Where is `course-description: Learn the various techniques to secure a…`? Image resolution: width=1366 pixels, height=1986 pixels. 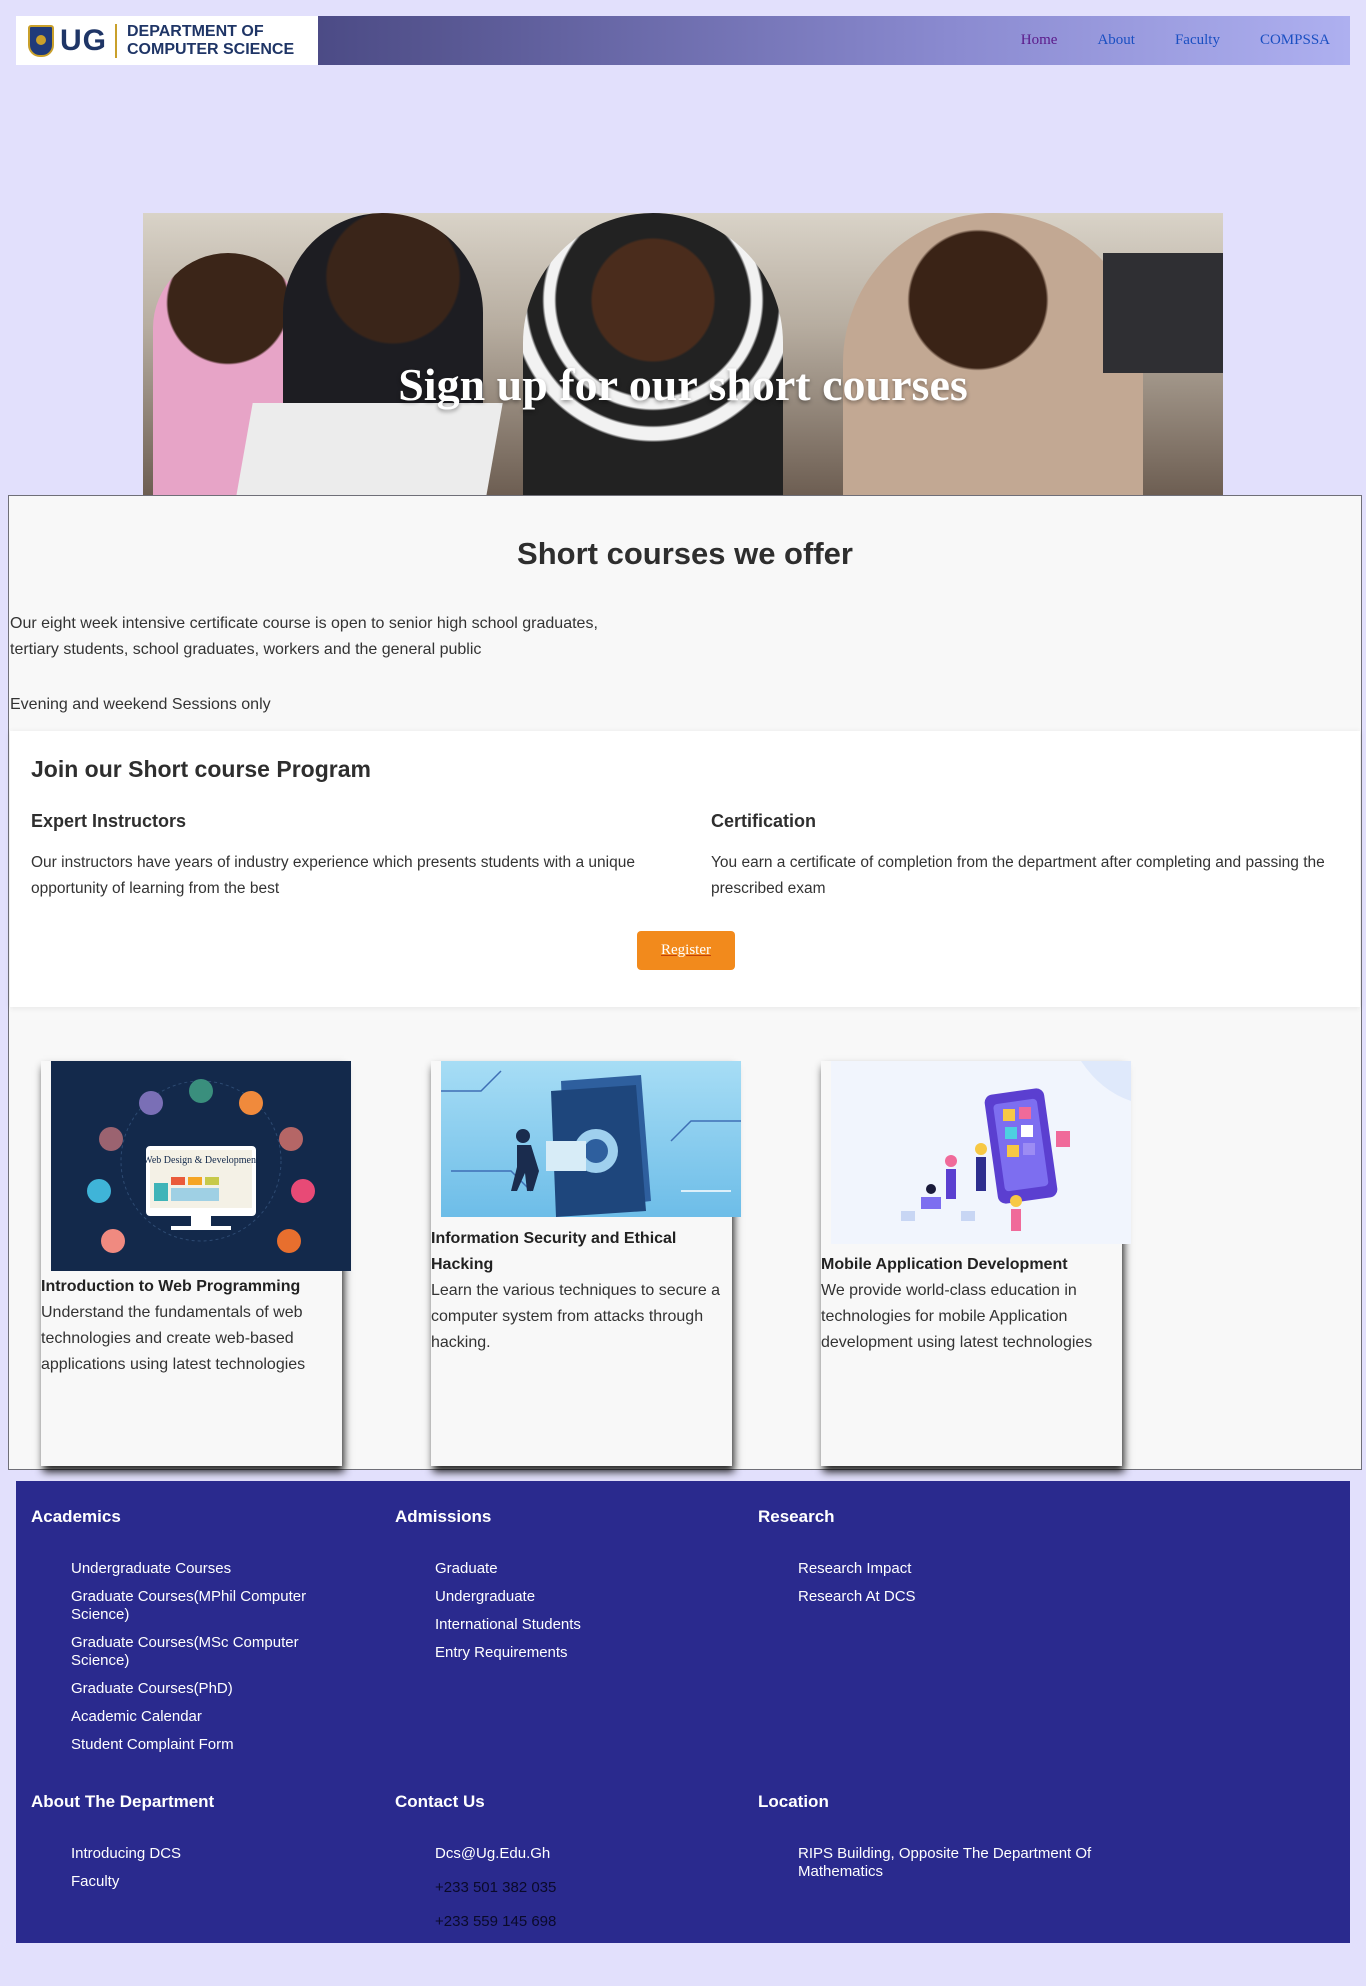
course-description: Learn the various techniques to secure a… is located at coordinates (576, 1316).